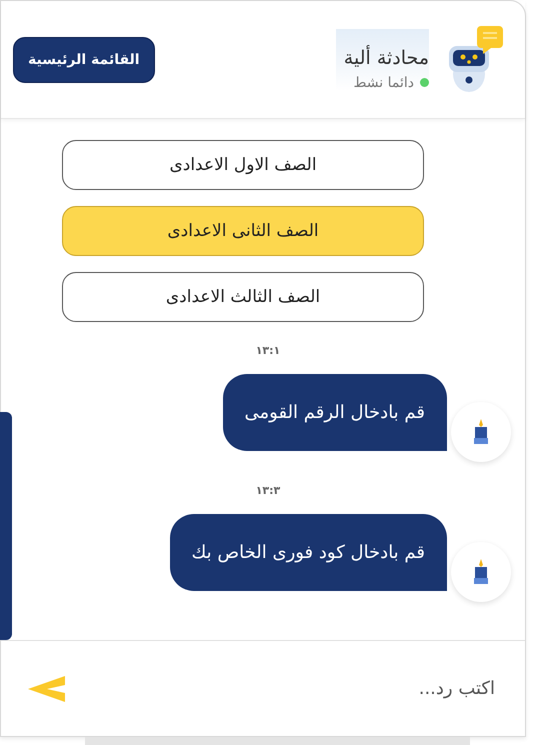 Image resolution: width=544 pixels, height=745 pixels. Describe the element at coordinates (243, 231) in the screenshot. I see `option-button: الصف الثانى الاعدادى` at that location.